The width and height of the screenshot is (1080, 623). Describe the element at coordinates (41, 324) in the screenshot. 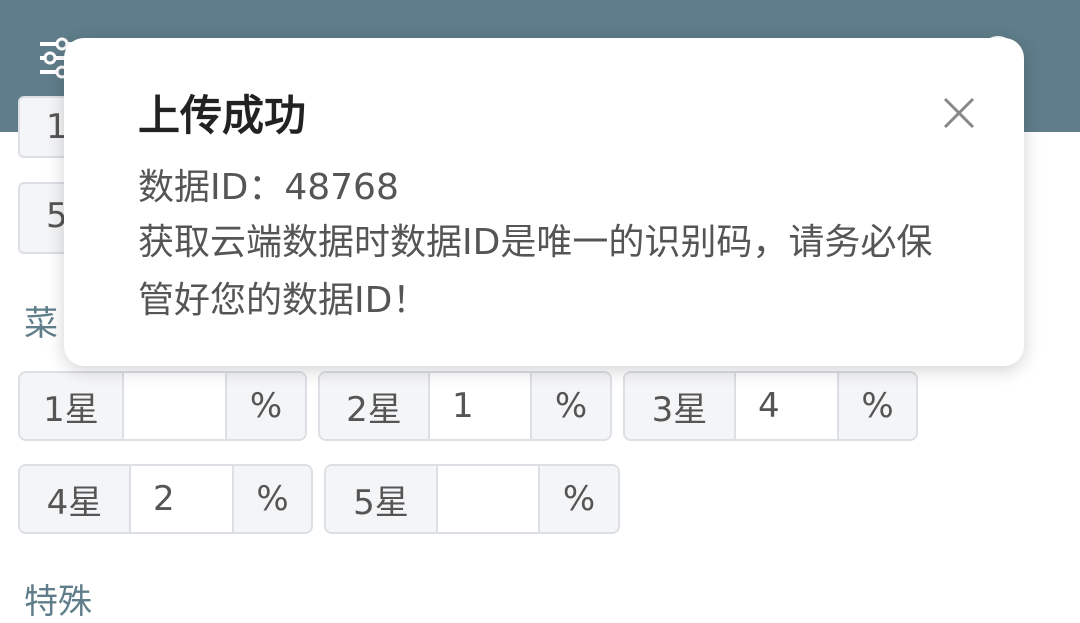

I see `section-label-dish: 菜` at that location.